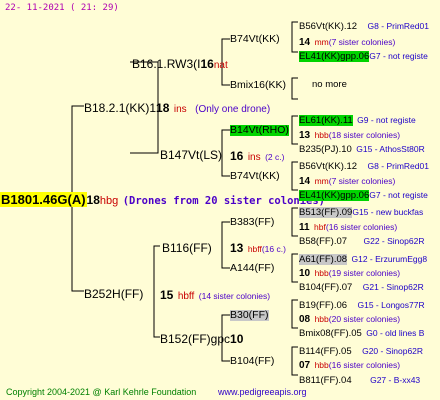  What do you see at coordinates (325, 380) in the screenshot?
I see `gen4-name: B811(FF).04` at bounding box center [325, 380].